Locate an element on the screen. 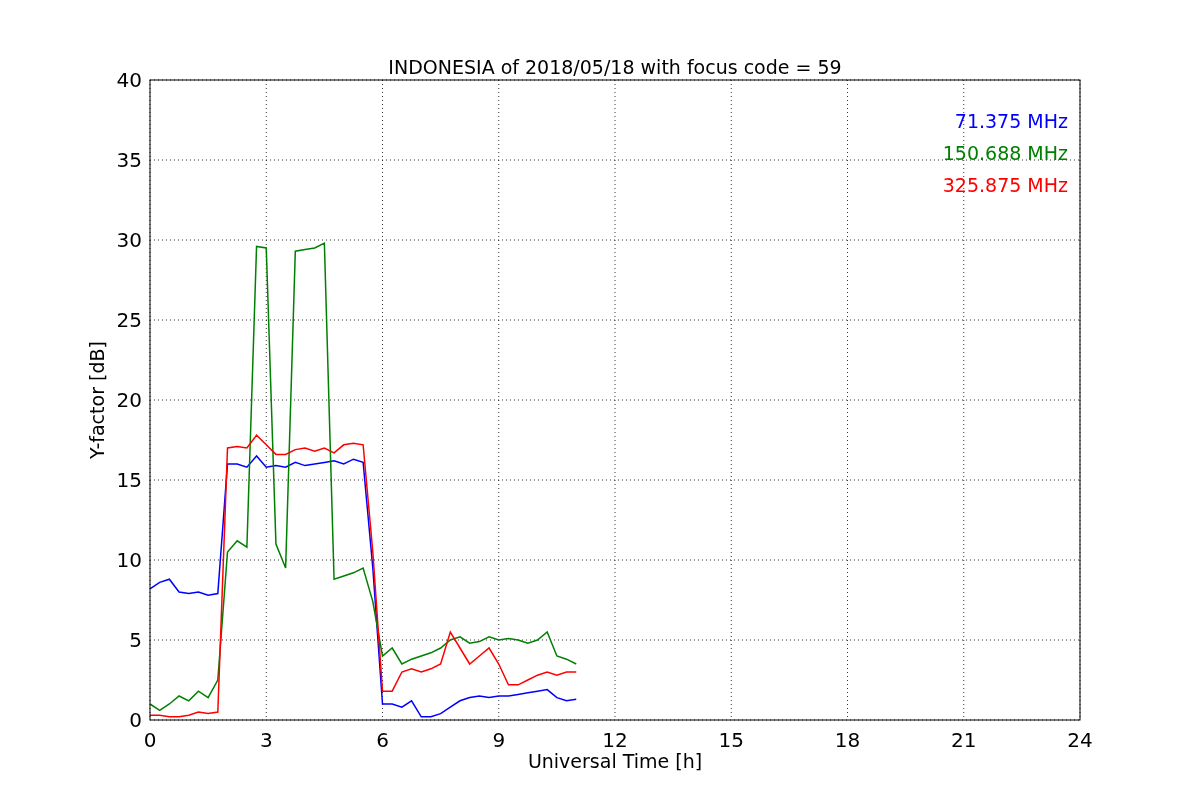  y-tick-label: 40 is located at coordinates (129, 80).